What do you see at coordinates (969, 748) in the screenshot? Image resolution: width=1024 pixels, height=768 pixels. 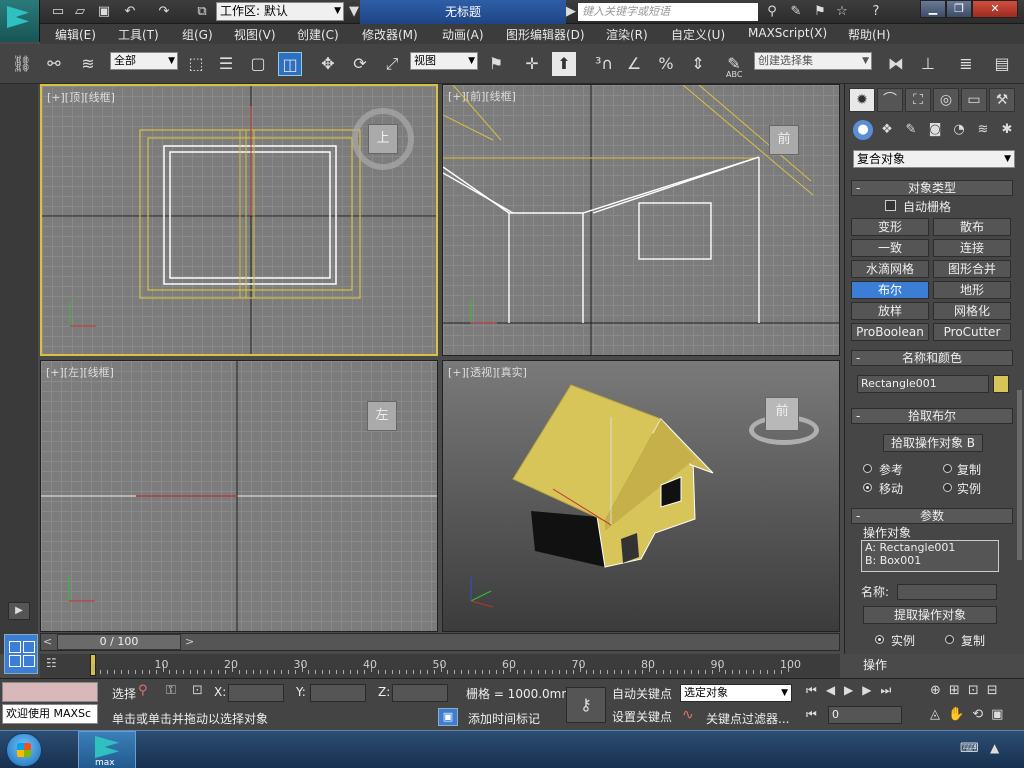 I see `keyboard-icon: ⌨` at bounding box center [969, 748].